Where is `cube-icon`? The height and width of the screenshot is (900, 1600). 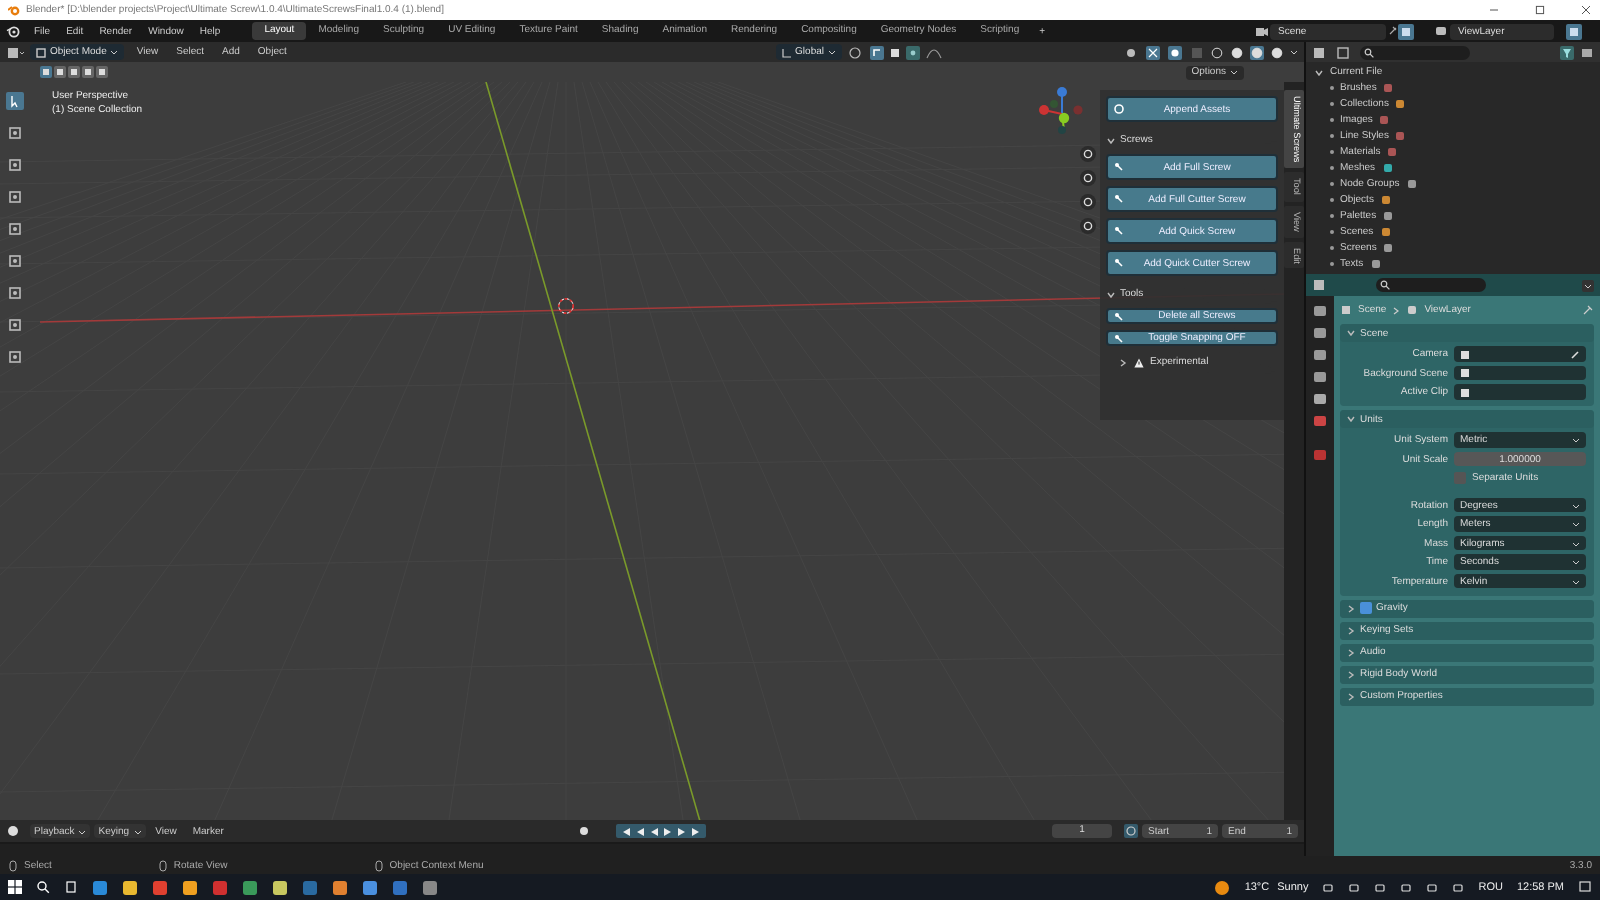
cube-icon is located at coordinates (41, 52).